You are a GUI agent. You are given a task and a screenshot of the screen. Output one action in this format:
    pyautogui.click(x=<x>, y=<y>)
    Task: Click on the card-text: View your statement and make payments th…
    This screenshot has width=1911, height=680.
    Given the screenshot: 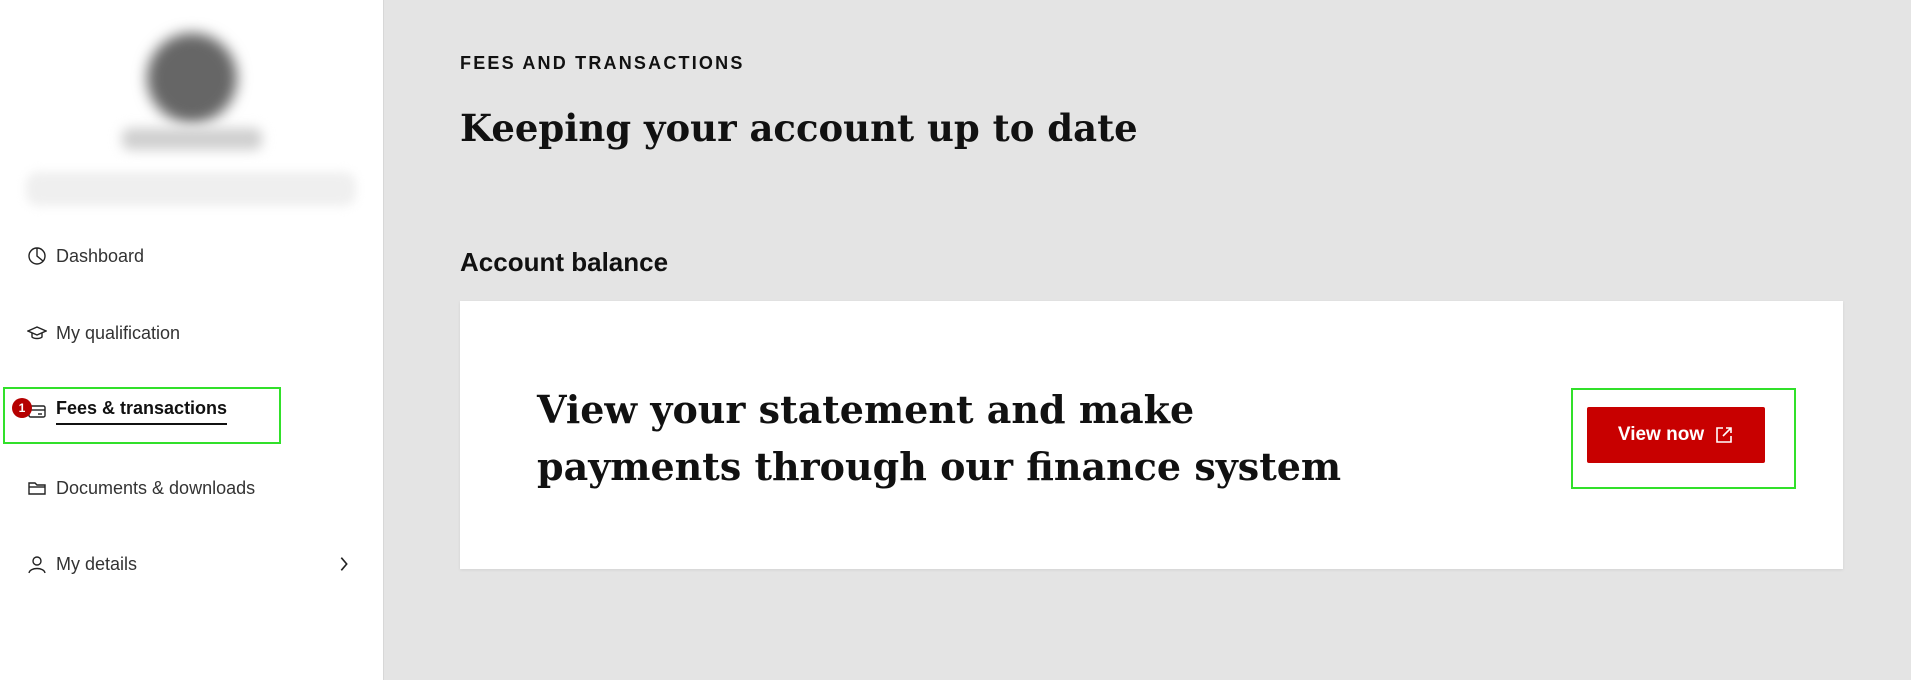 What is the action you would take?
    pyautogui.click(x=939, y=438)
    